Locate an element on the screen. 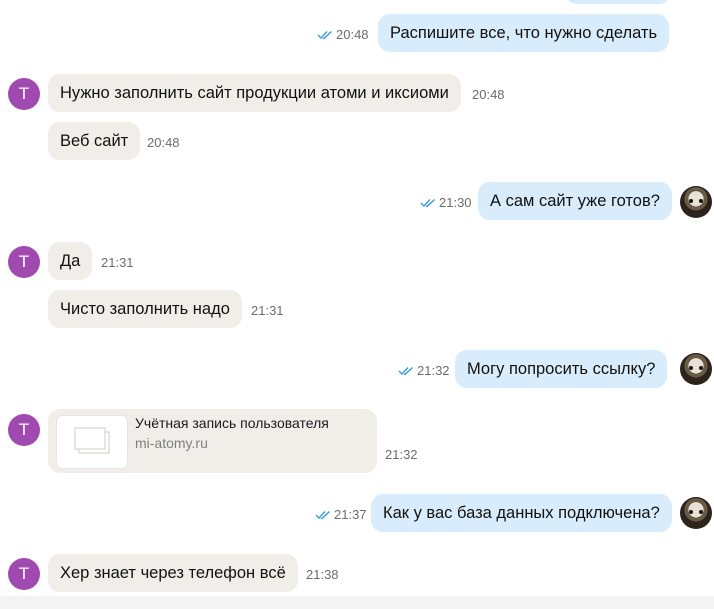  message-text: Хер знает через телефон всё is located at coordinates (173, 573).